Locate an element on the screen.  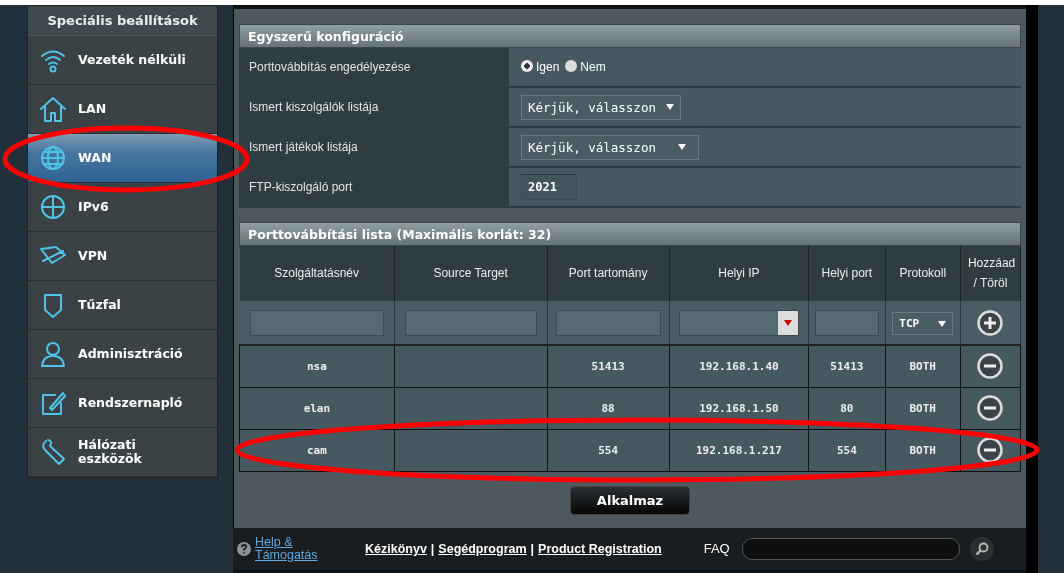
table-cell: 192.168.1.217 is located at coordinates (739, 450).